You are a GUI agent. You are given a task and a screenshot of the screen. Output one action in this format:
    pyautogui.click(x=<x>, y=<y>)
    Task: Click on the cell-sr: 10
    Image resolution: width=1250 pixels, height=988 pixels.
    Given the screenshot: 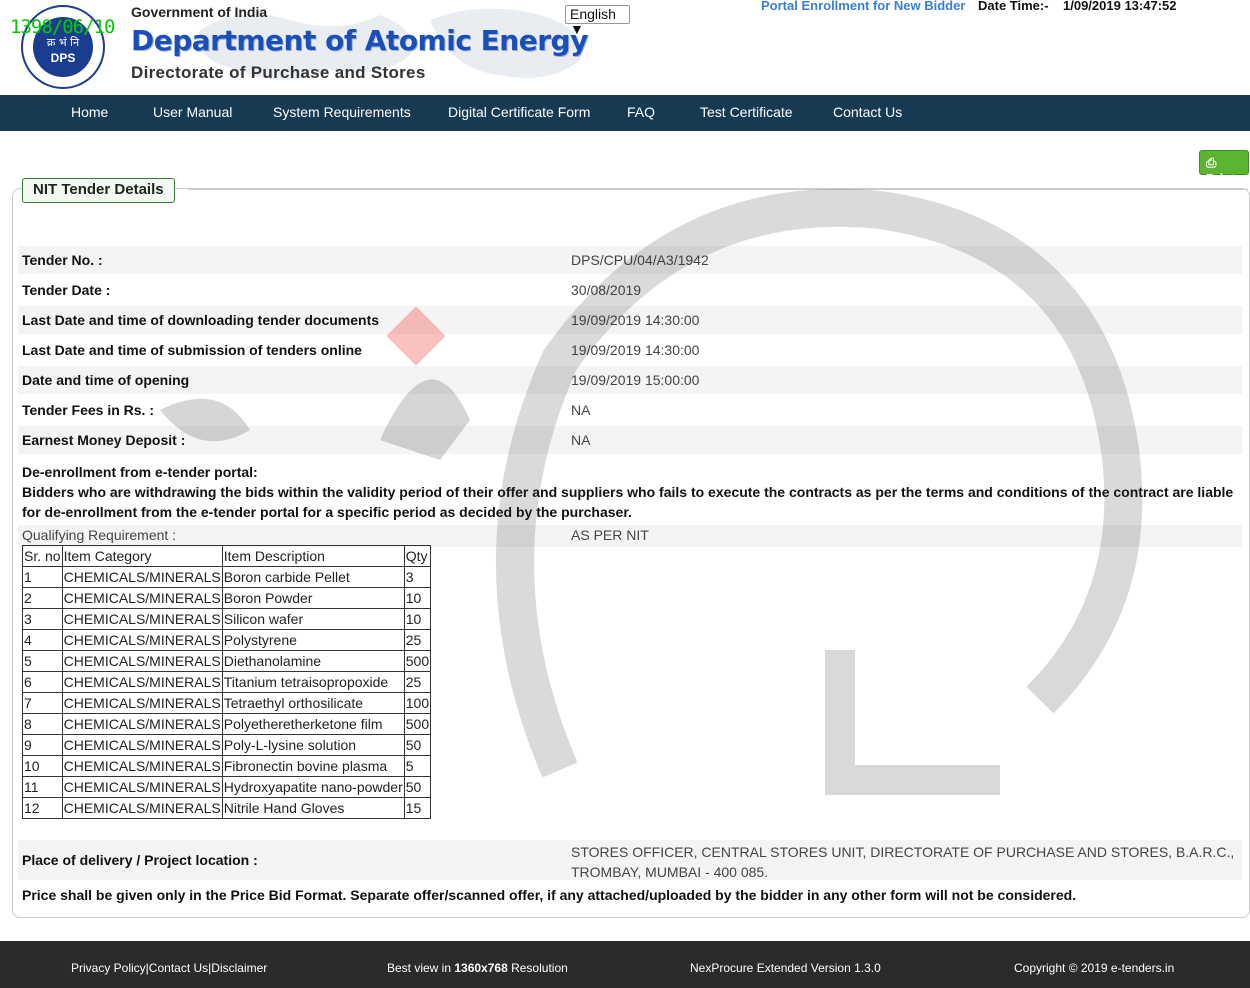 What is the action you would take?
    pyautogui.click(x=42, y=766)
    